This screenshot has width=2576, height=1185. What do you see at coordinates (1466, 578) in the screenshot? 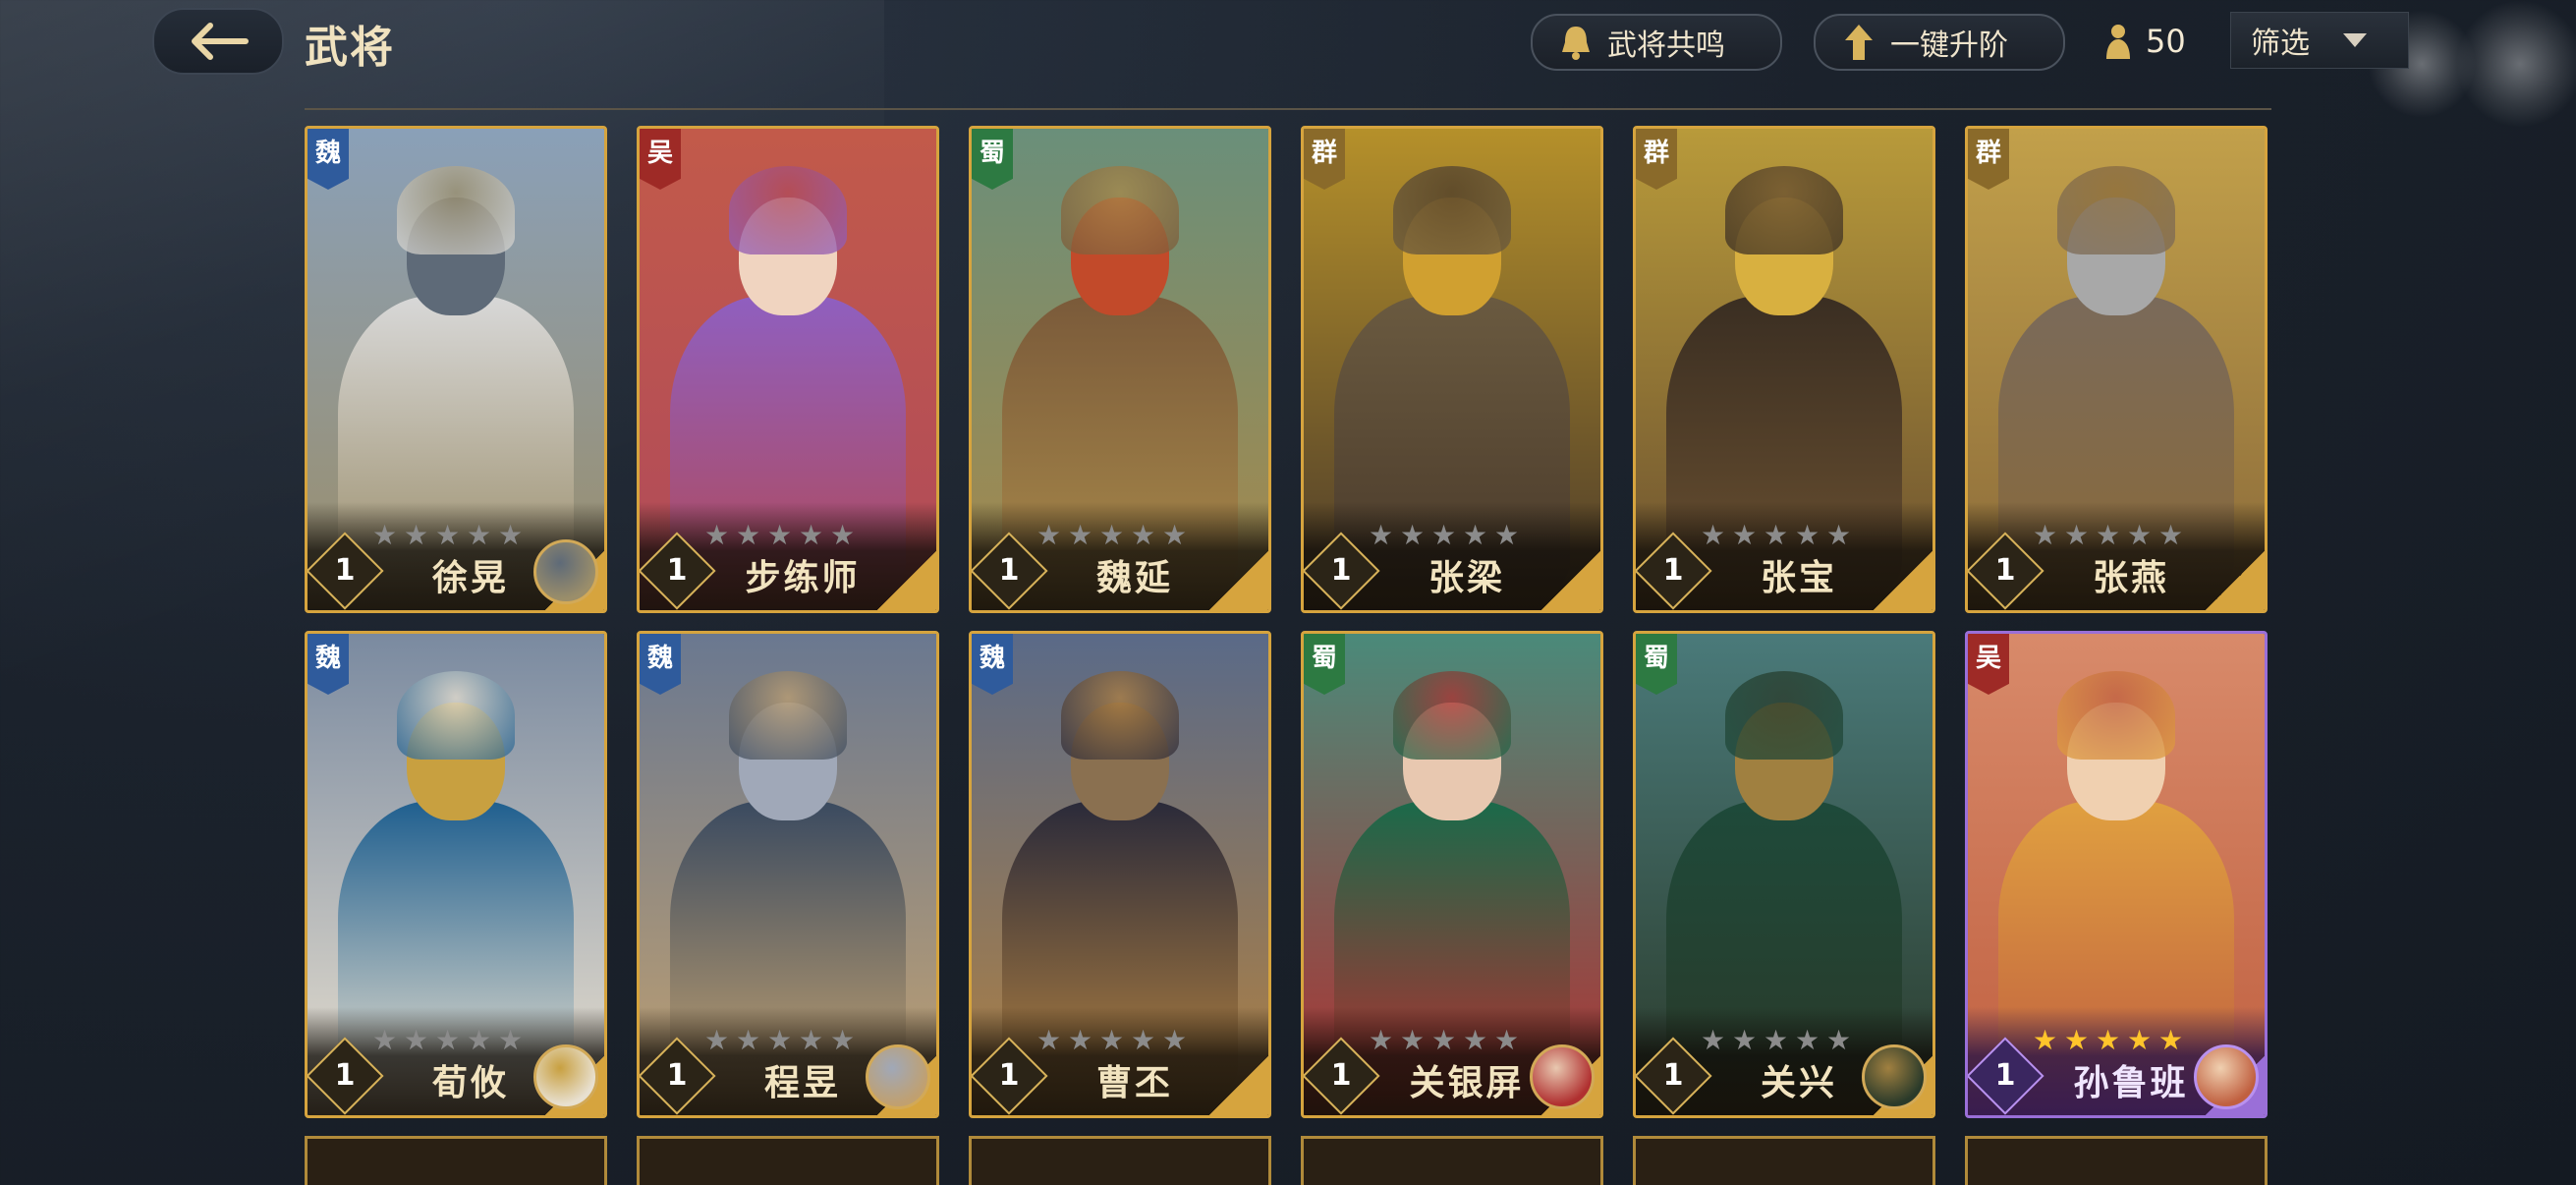
I see `general-name: 张梁` at bounding box center [1466, 578].